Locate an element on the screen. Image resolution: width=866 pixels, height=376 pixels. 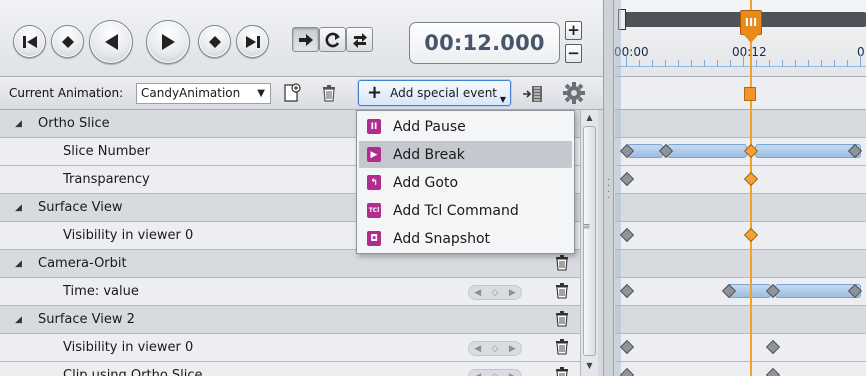
tcl-event-icon: TCl is located at coordinates (374, 210).